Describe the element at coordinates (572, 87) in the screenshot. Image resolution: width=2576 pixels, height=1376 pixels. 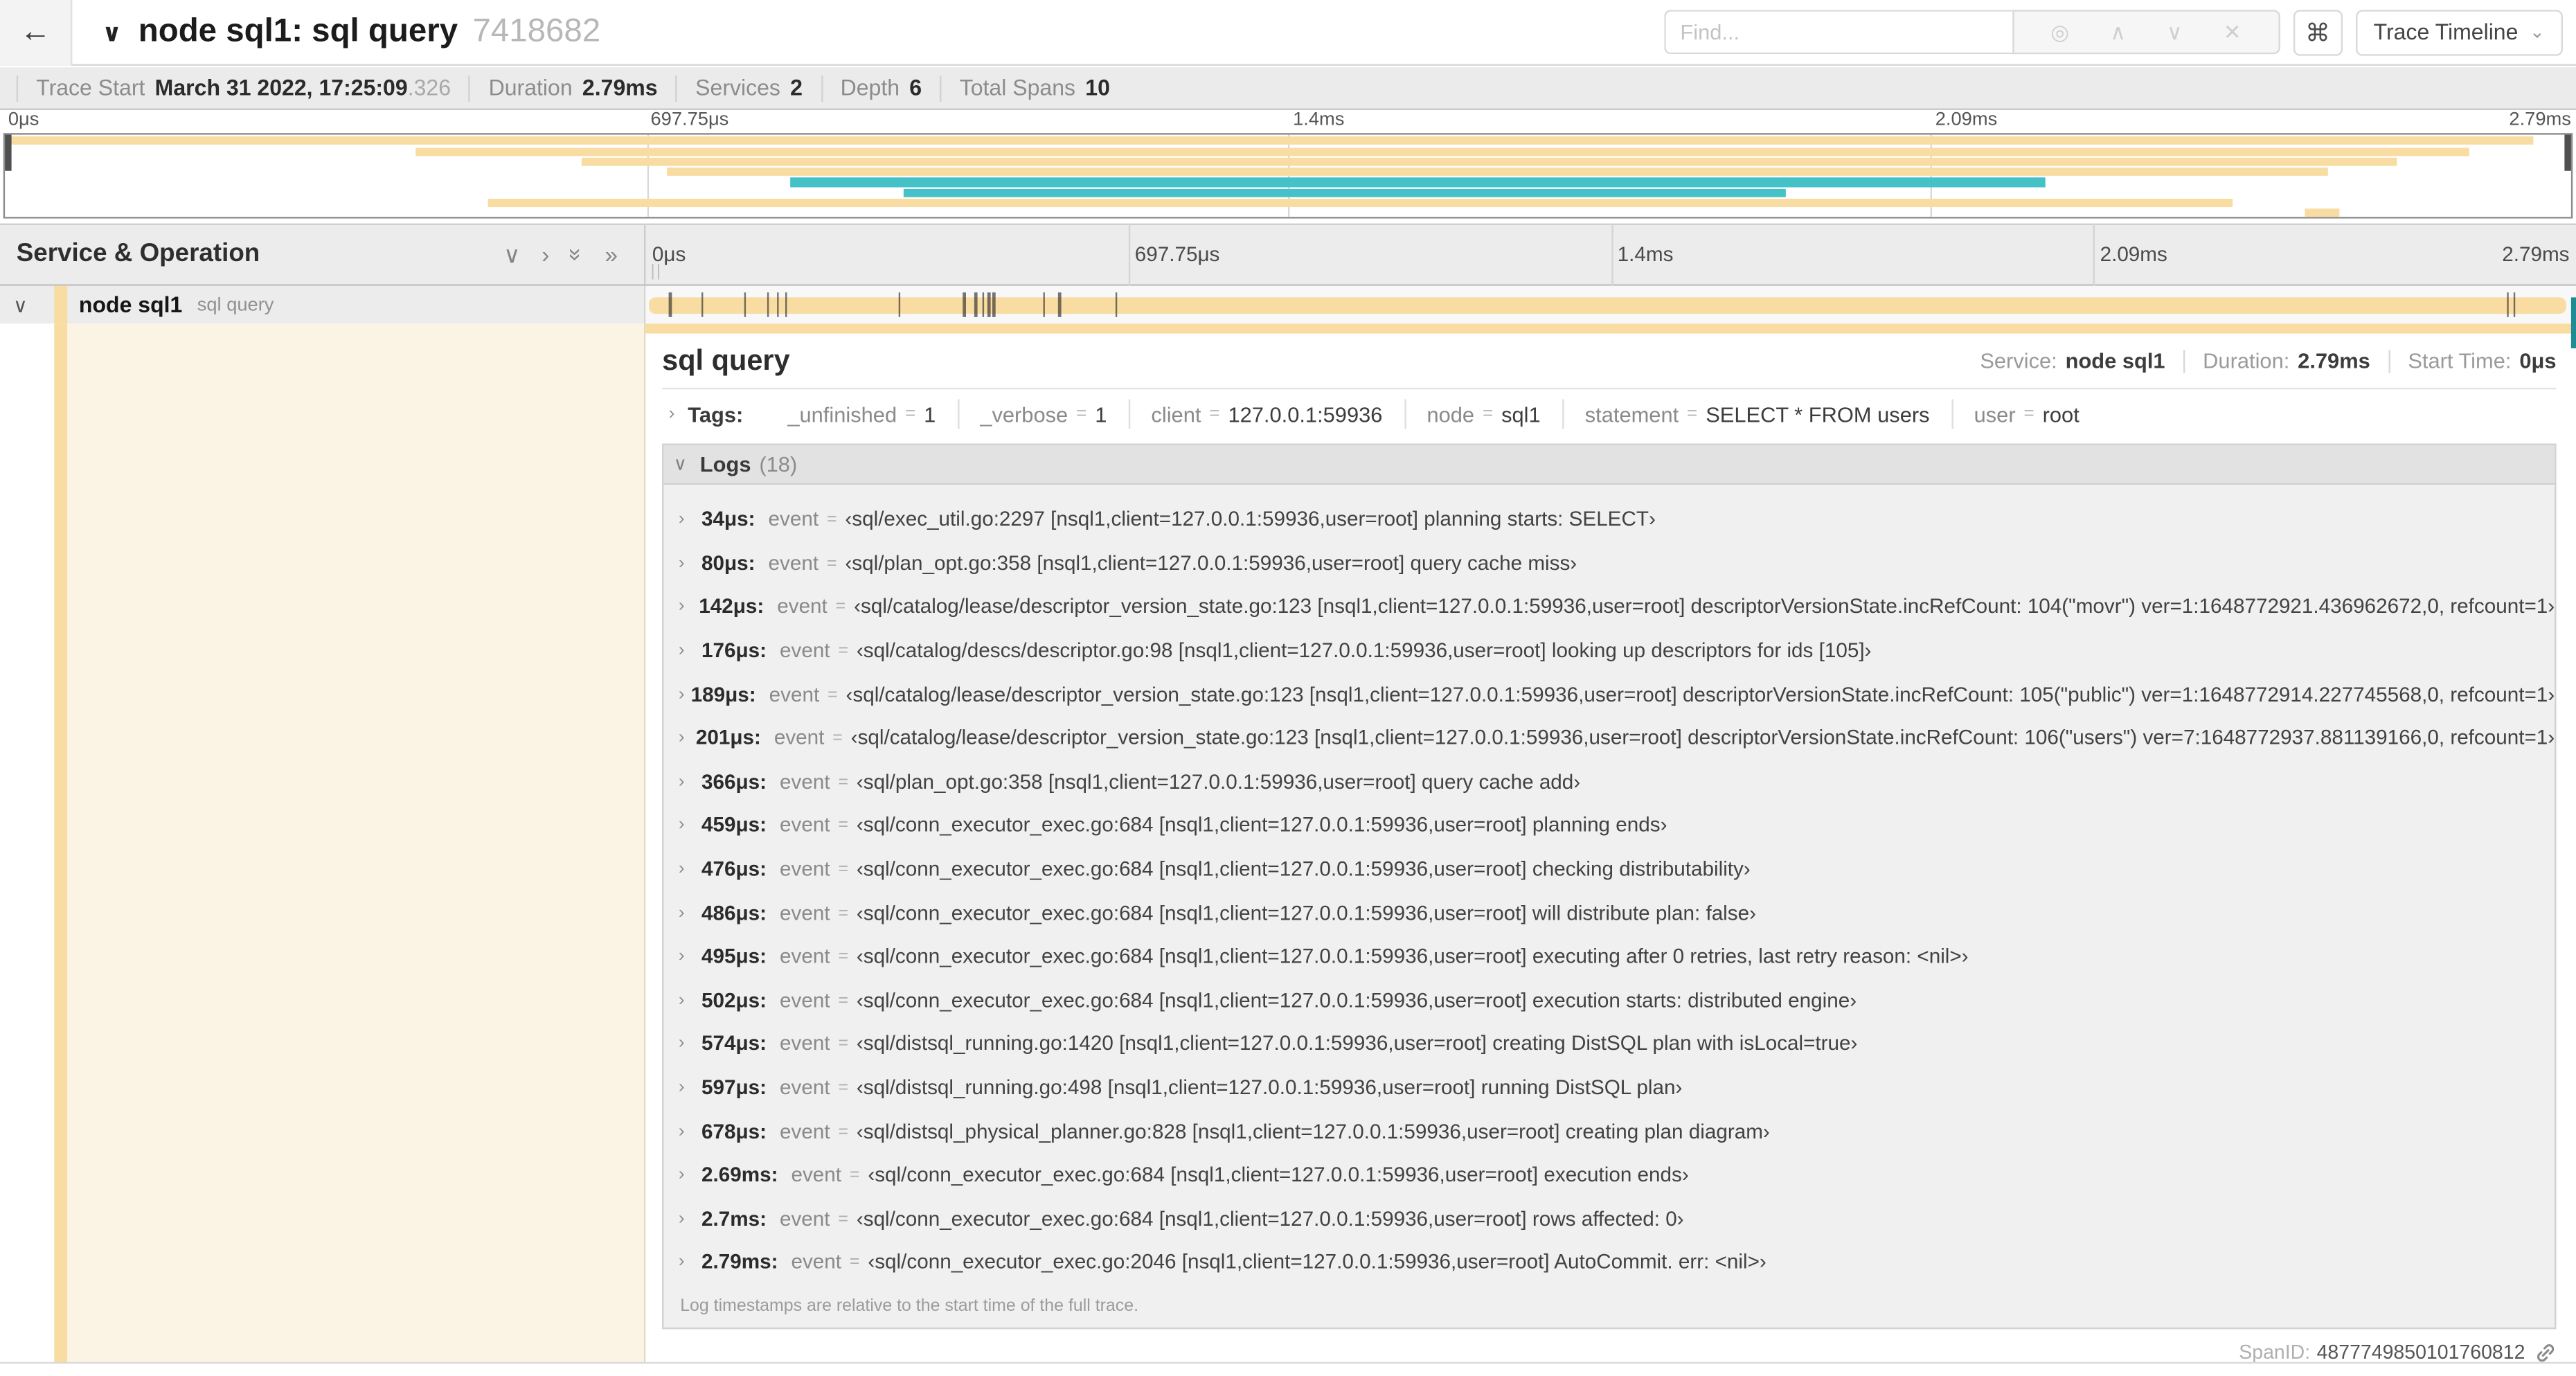
I see `trace-summary-item: Duration 2.79ms` at that location.